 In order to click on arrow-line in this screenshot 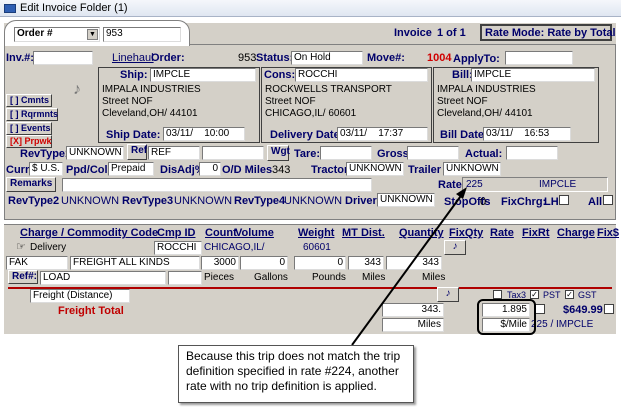, I will do `click(407, 269)`.